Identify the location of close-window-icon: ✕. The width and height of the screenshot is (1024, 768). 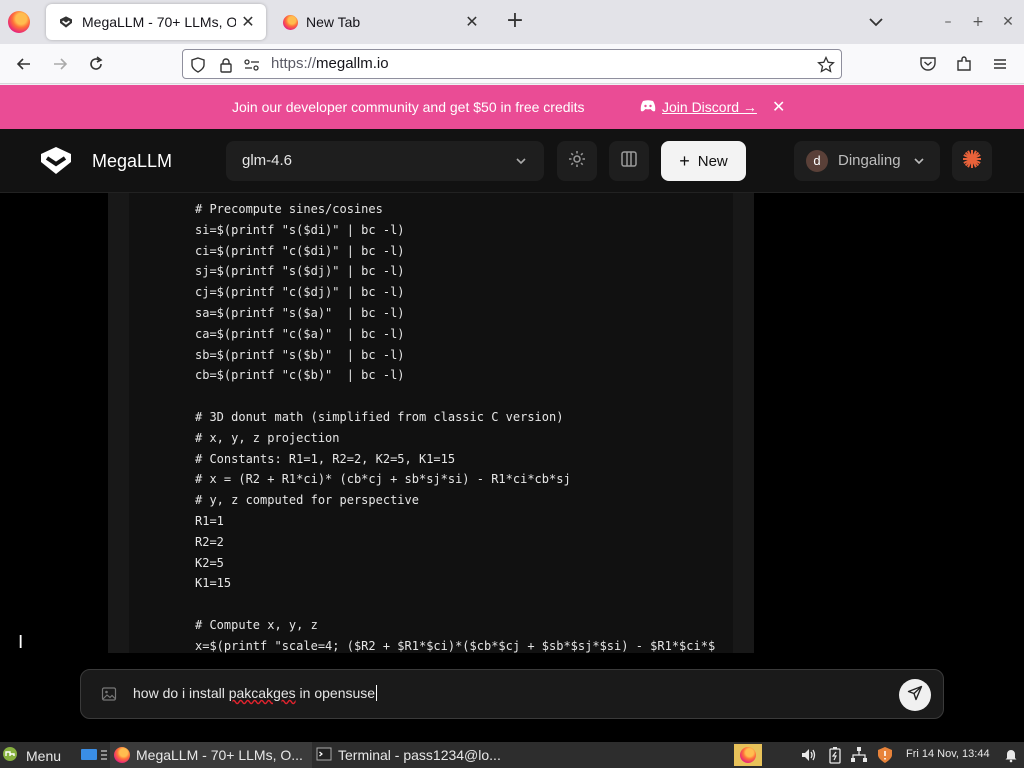
(1008, 22).